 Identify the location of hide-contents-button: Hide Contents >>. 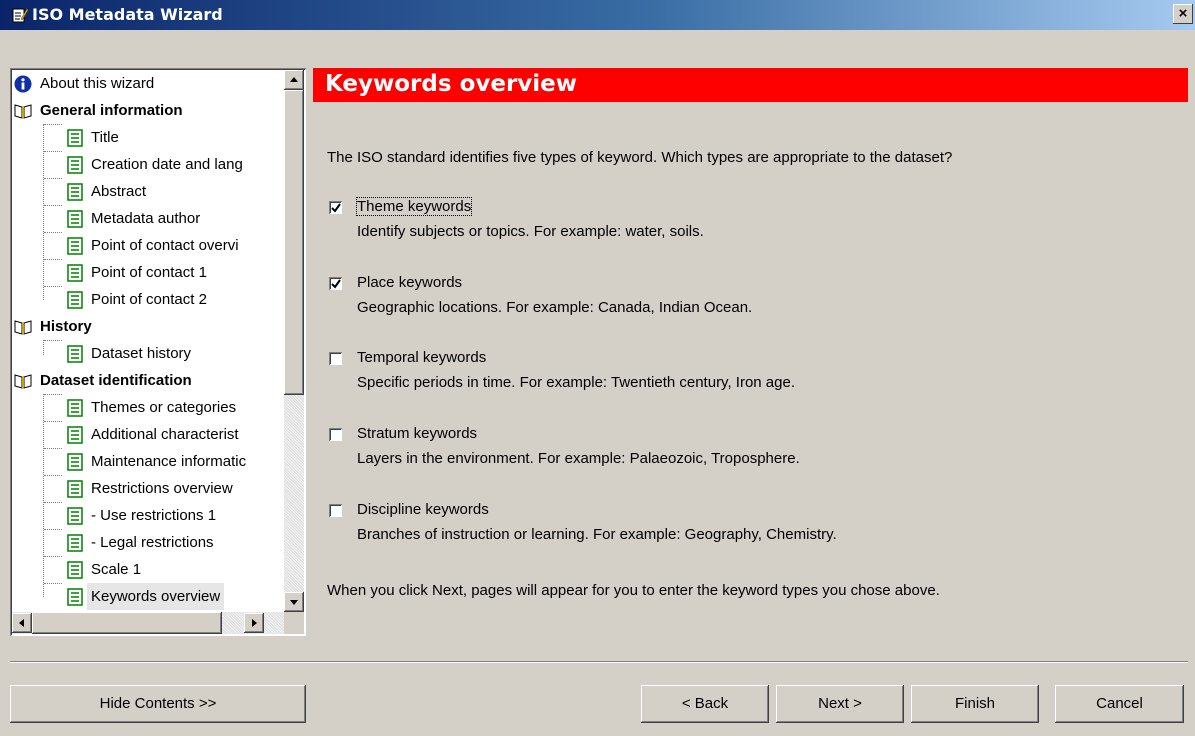
(158, 704).